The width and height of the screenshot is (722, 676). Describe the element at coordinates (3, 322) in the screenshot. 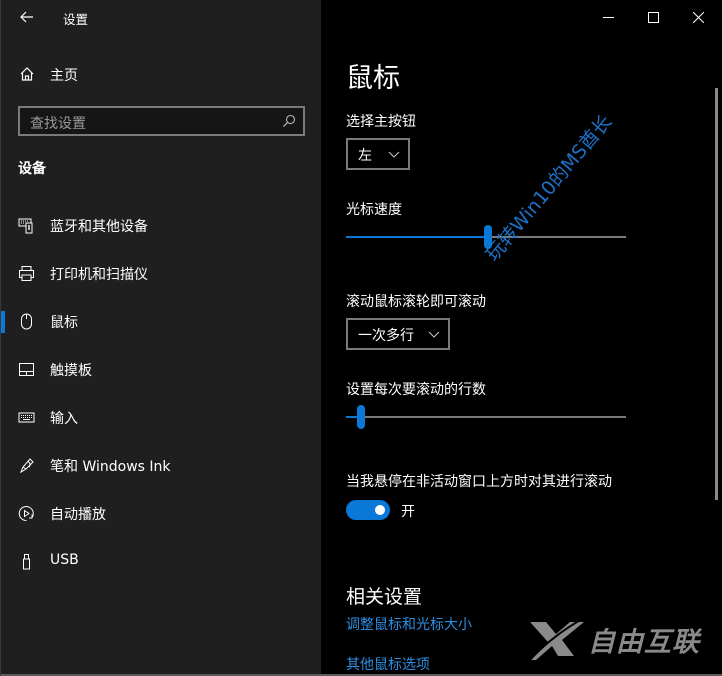

I see `selection-indicator` at that location.